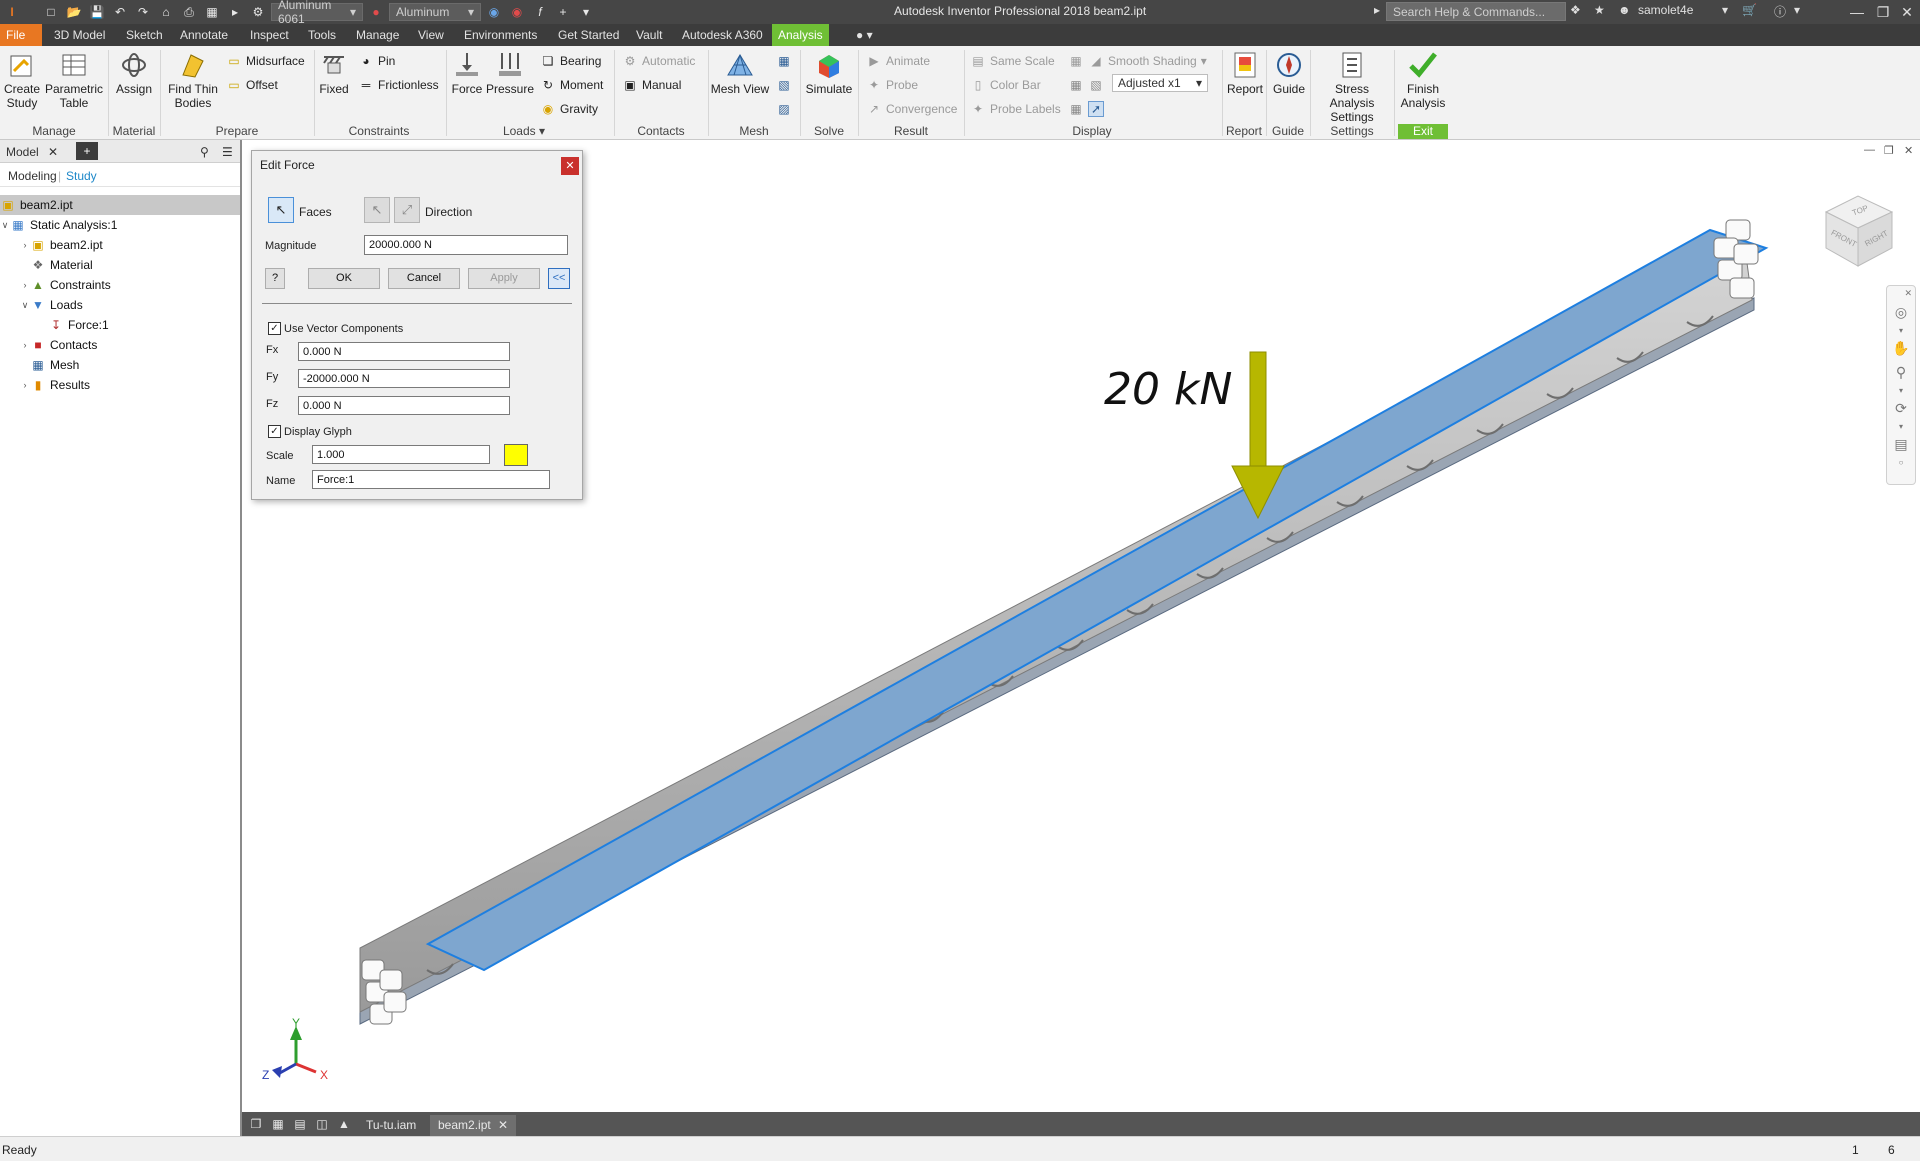 Image resolution: width=1920 pixels, height=1161 pixels. What do you see at coordinates (269, 35) in the screenshot?
I see `tab-inspect: Inspect` at bounding box center [269, 35].